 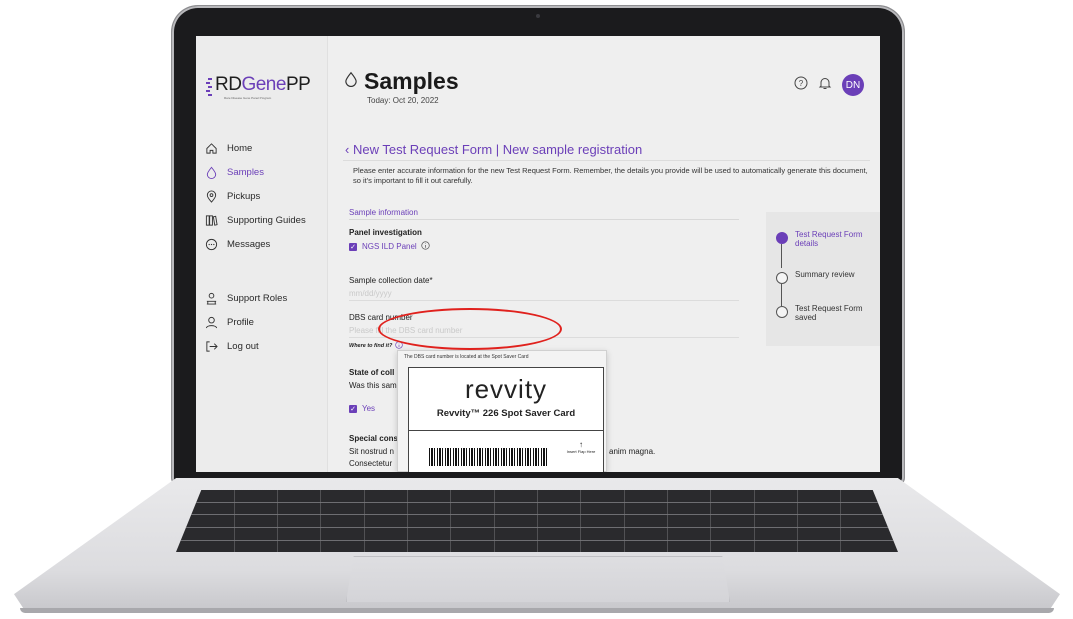 I want to click on sidebar-item-support-roles: Support Roles, so click(x=264, y=298).